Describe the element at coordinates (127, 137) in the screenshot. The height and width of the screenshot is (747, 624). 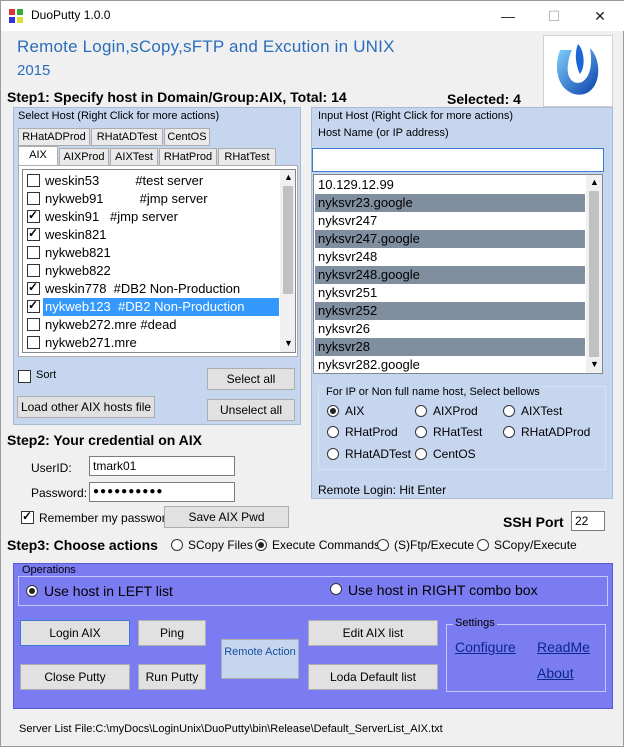
I see `tab-rhatadtest: RHatADTest` at that location.